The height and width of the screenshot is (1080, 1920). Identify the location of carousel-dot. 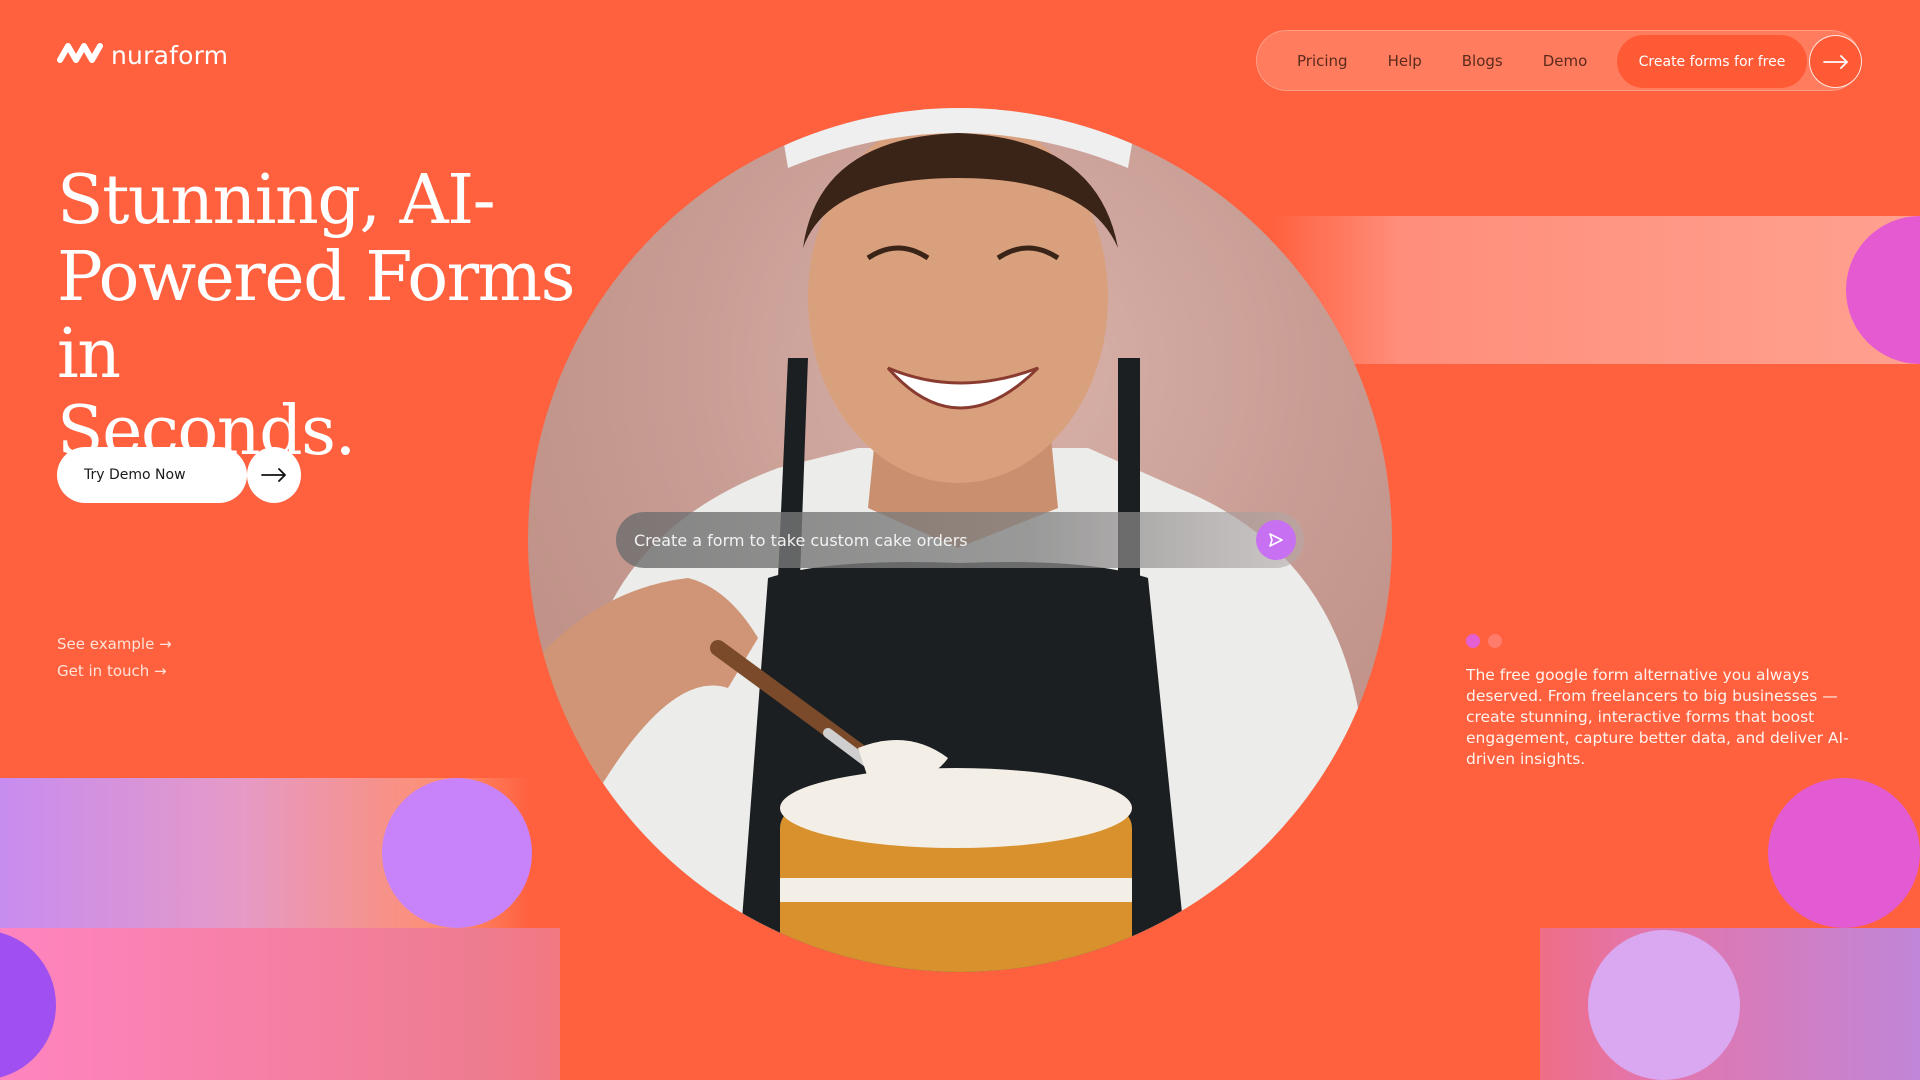
(1495, 641).